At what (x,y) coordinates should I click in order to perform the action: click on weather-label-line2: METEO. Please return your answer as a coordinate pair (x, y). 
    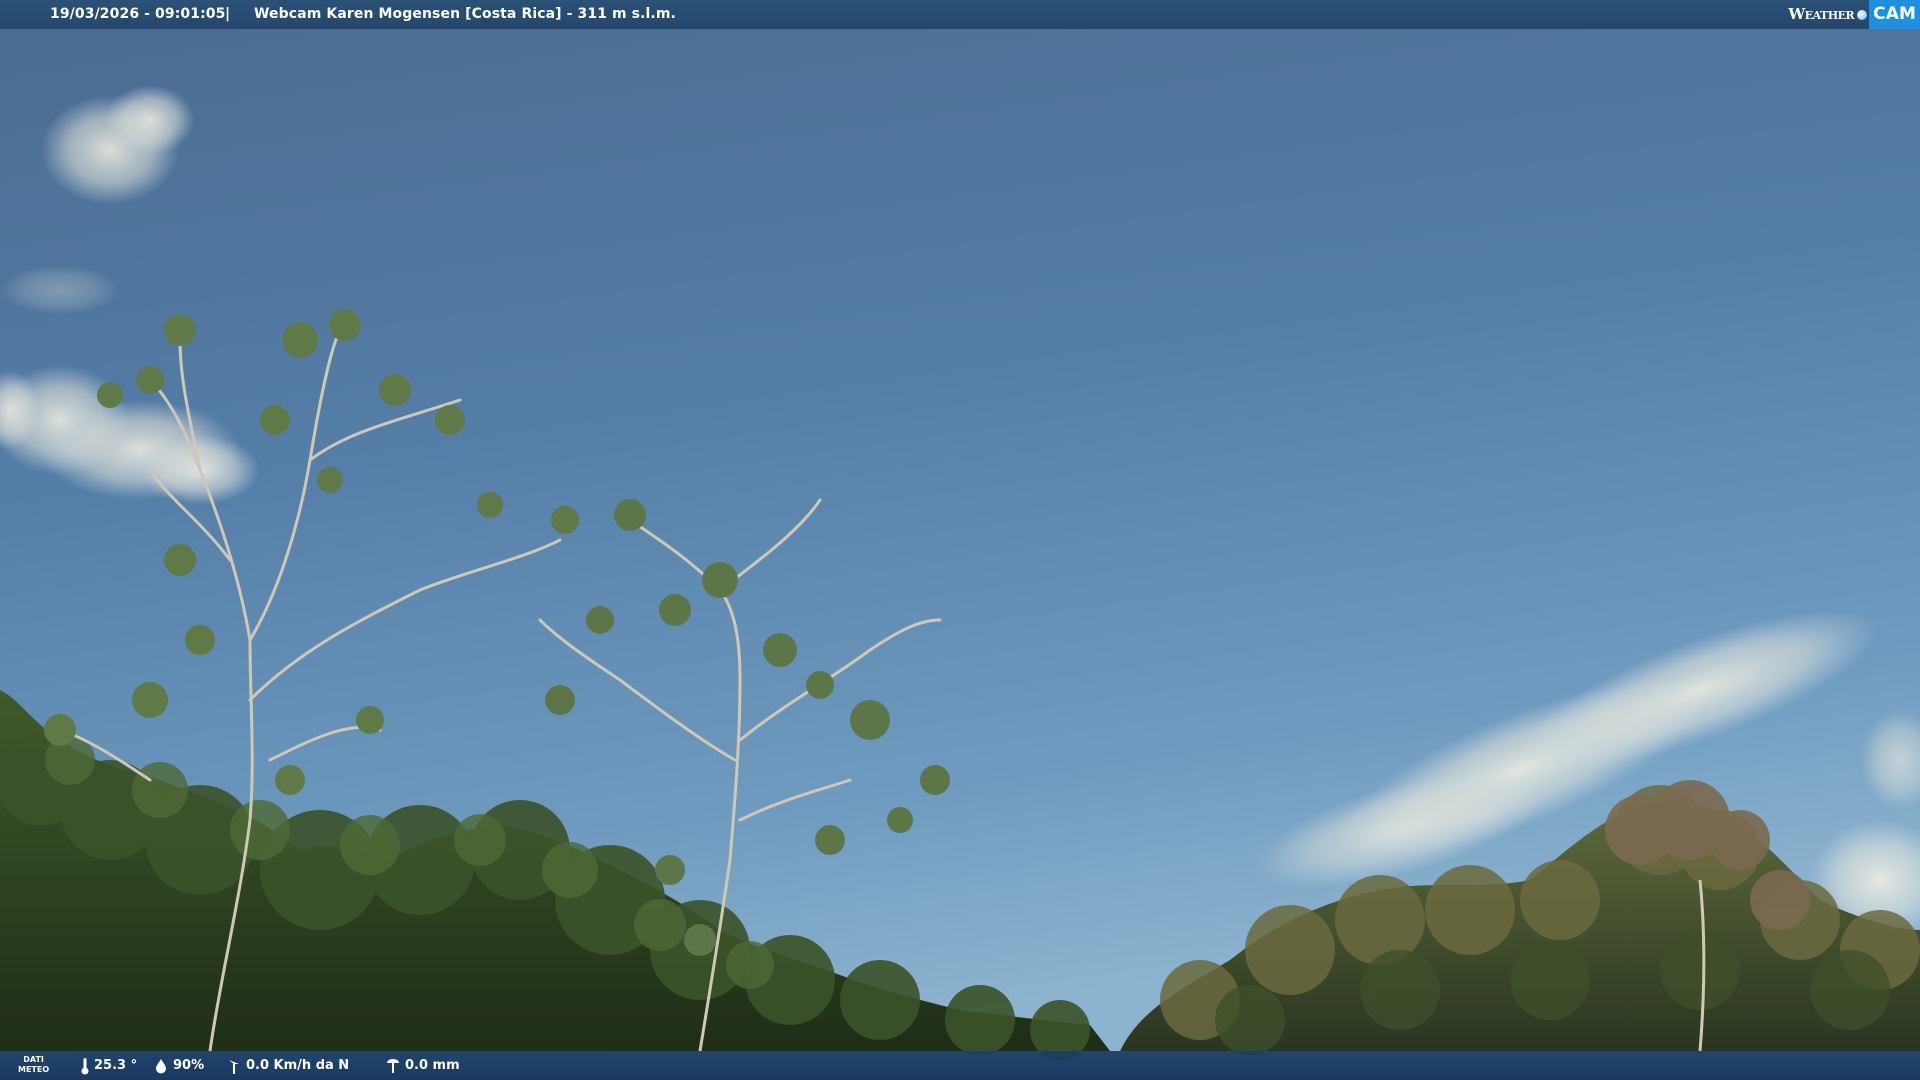
    Looking at the image, I should click on (34, 1069).